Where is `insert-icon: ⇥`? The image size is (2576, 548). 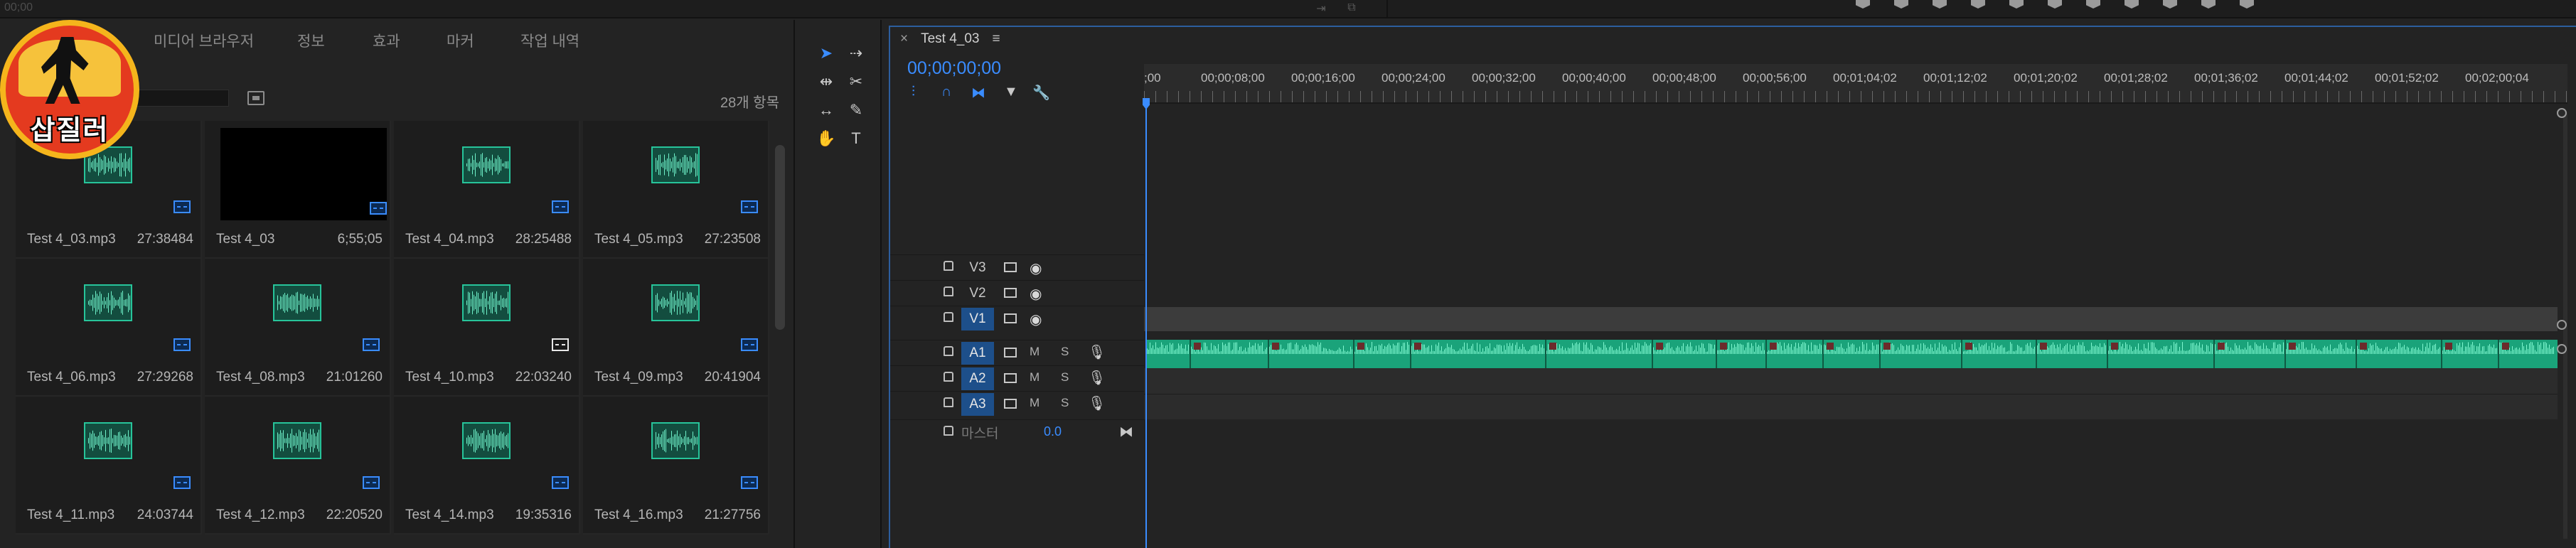 insert-icon: ⇥ is located at coordinates (1321, 9).